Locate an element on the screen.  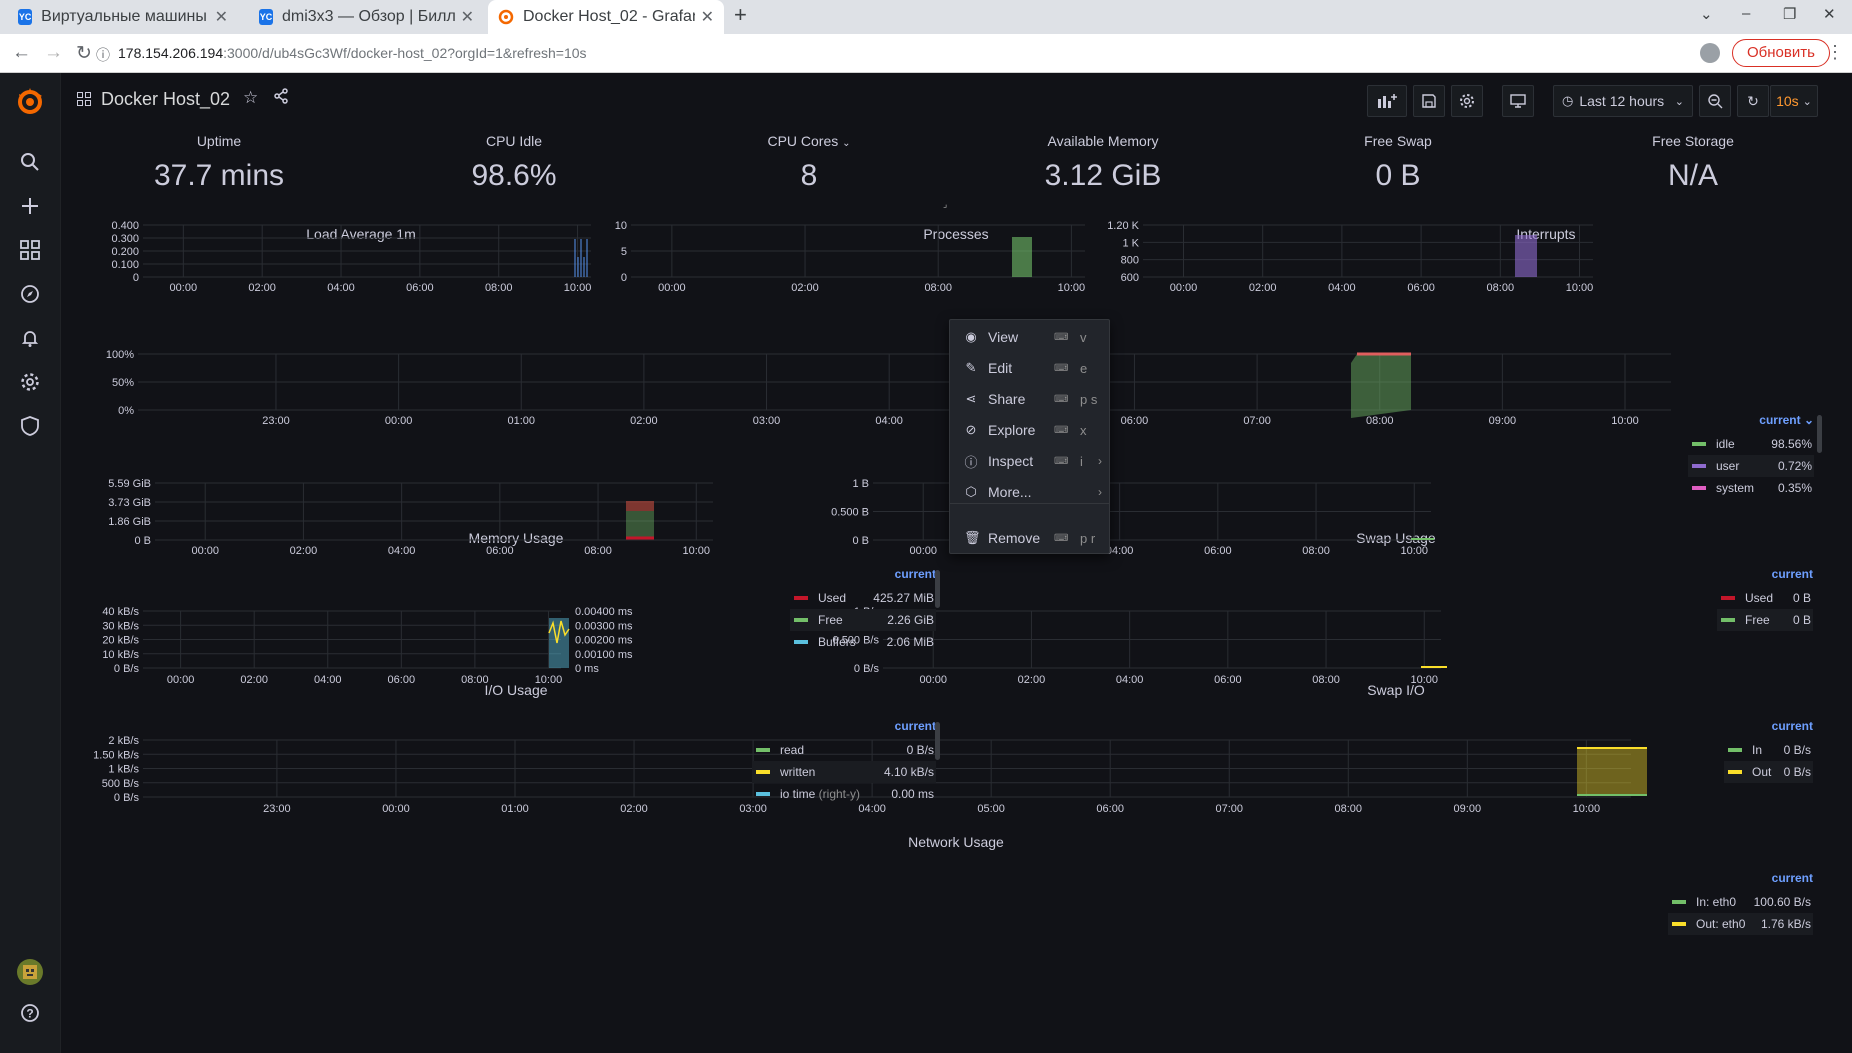
minimize-icon: – is located at coordinates (1746, 13).